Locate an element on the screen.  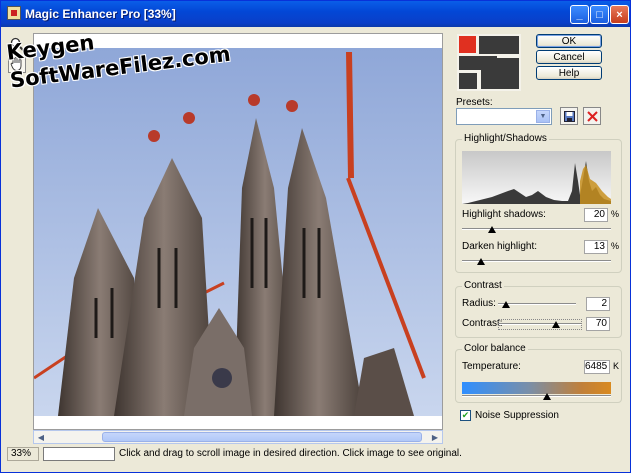
contrast-value: 70 is located at coordinates (598, 324).